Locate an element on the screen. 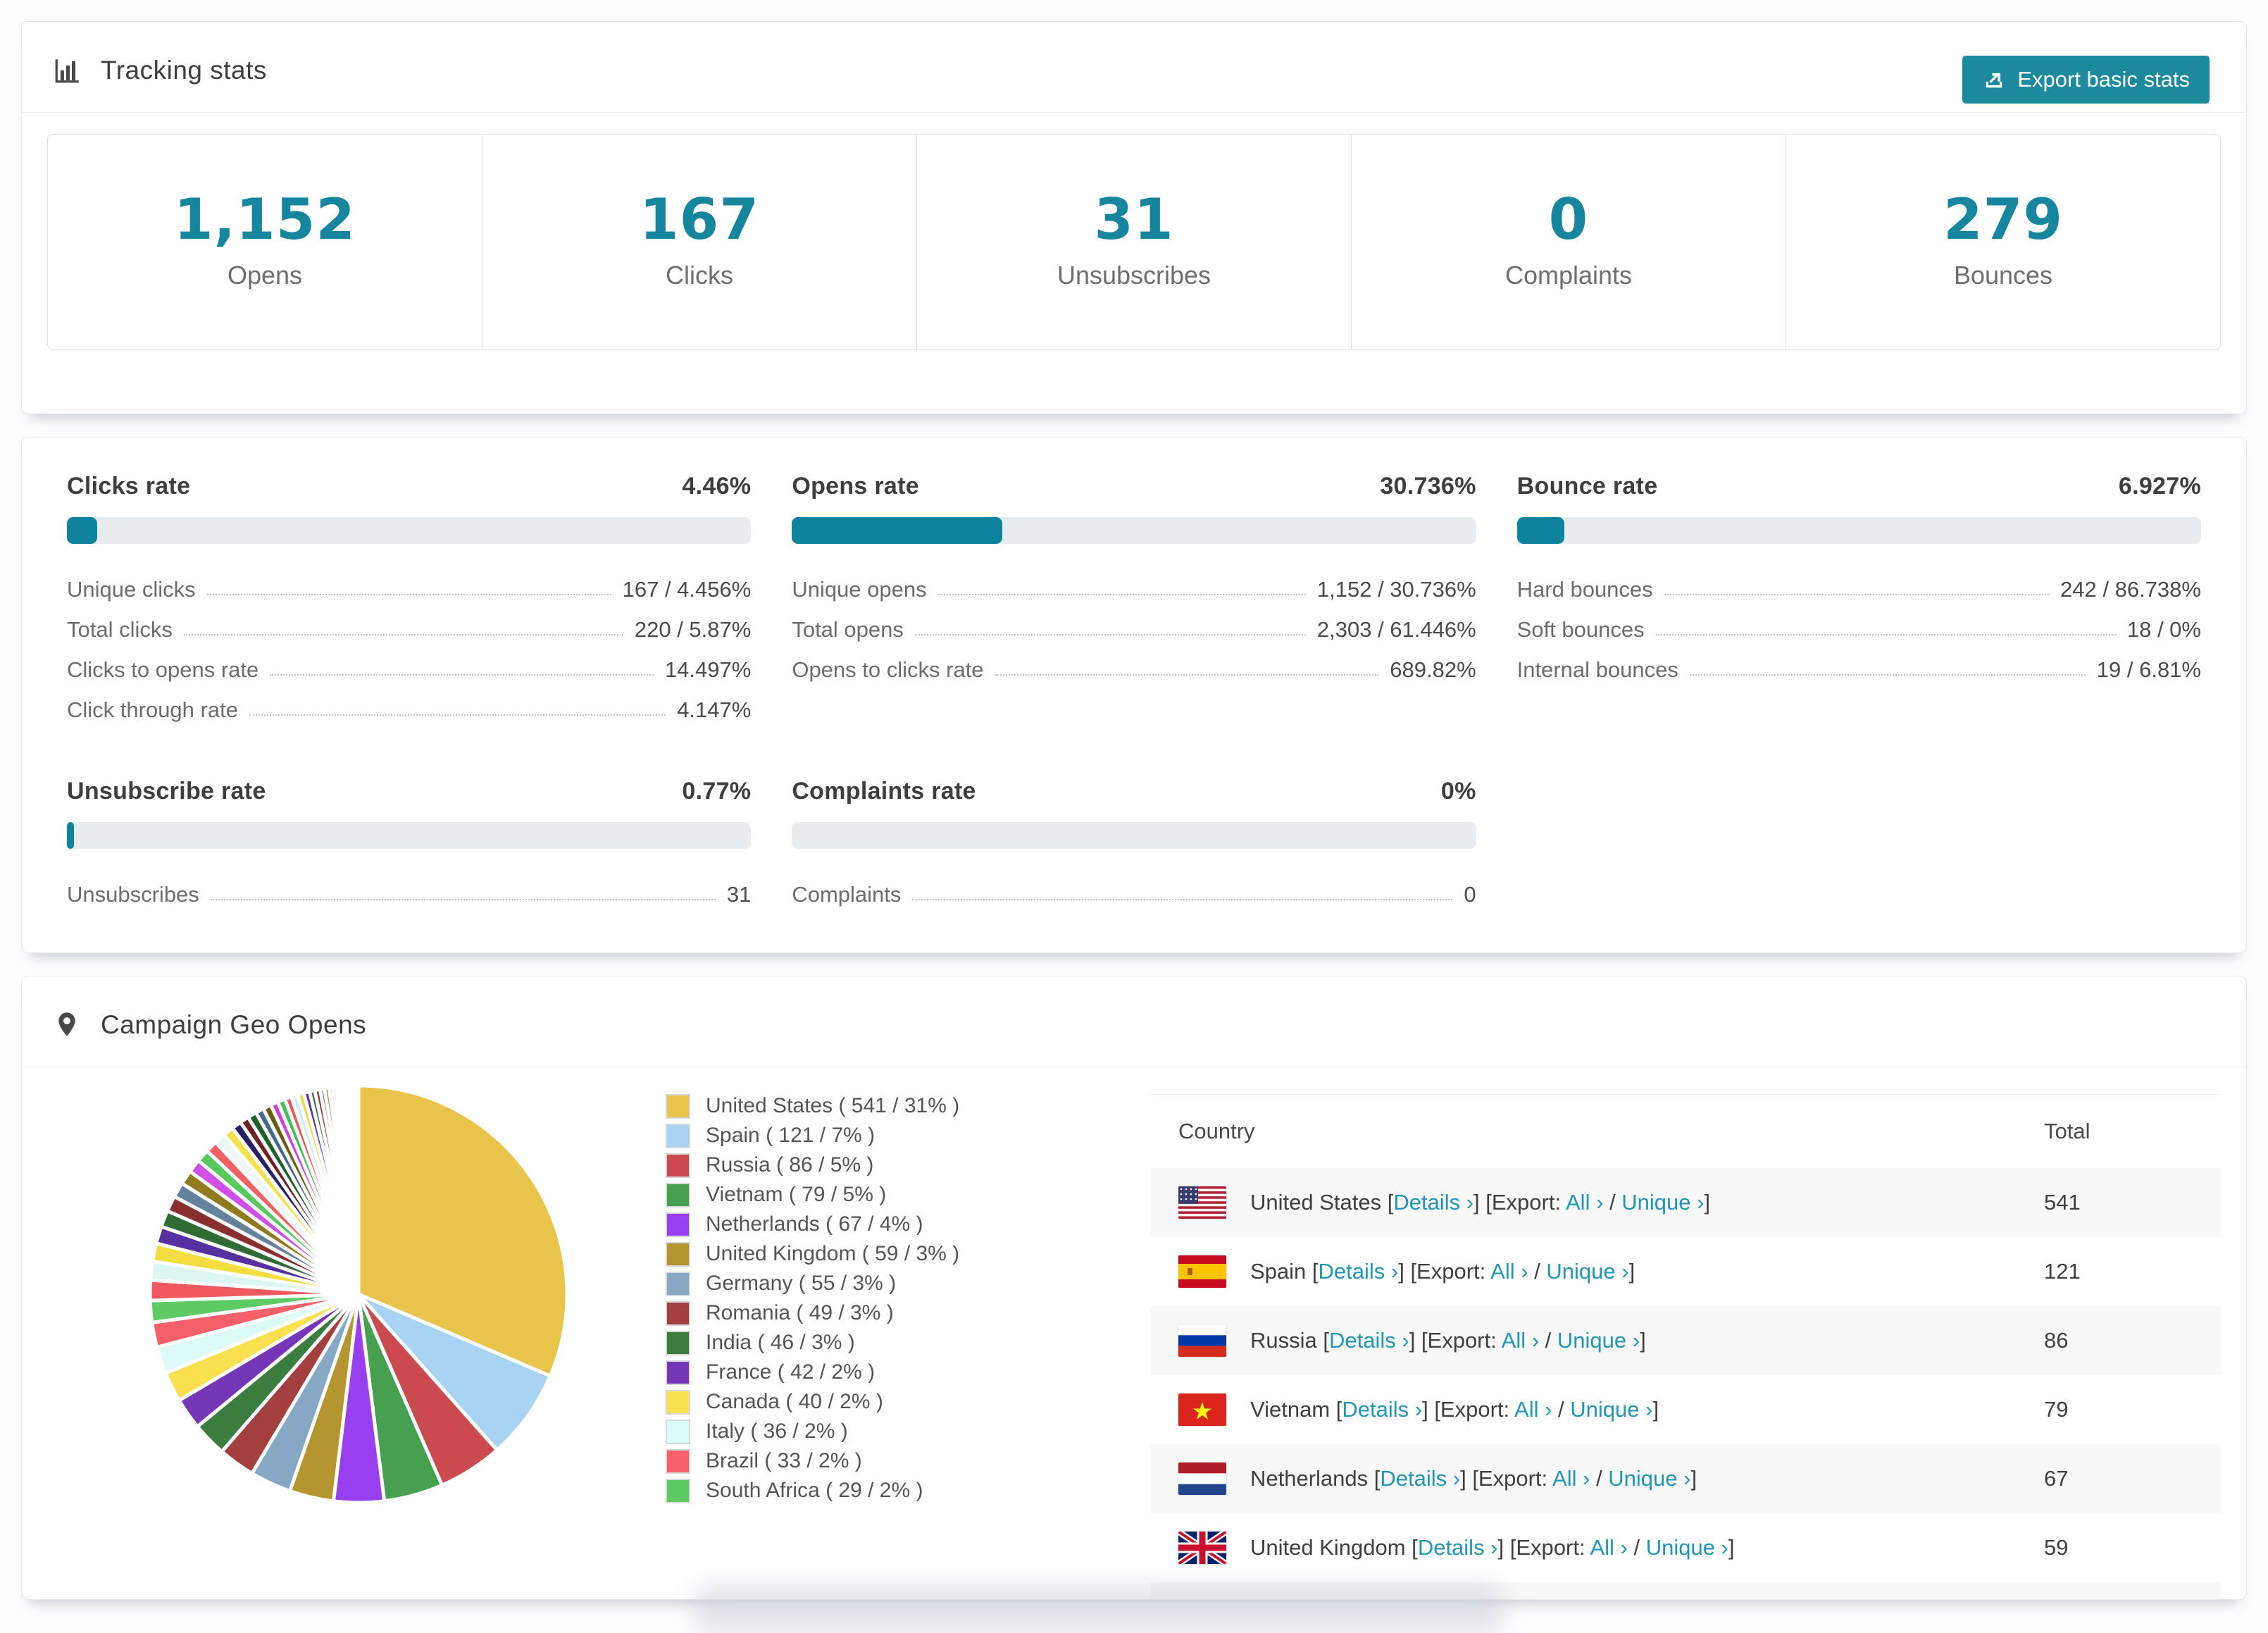  stat-label: Opens is located at coordinates (265, 275).